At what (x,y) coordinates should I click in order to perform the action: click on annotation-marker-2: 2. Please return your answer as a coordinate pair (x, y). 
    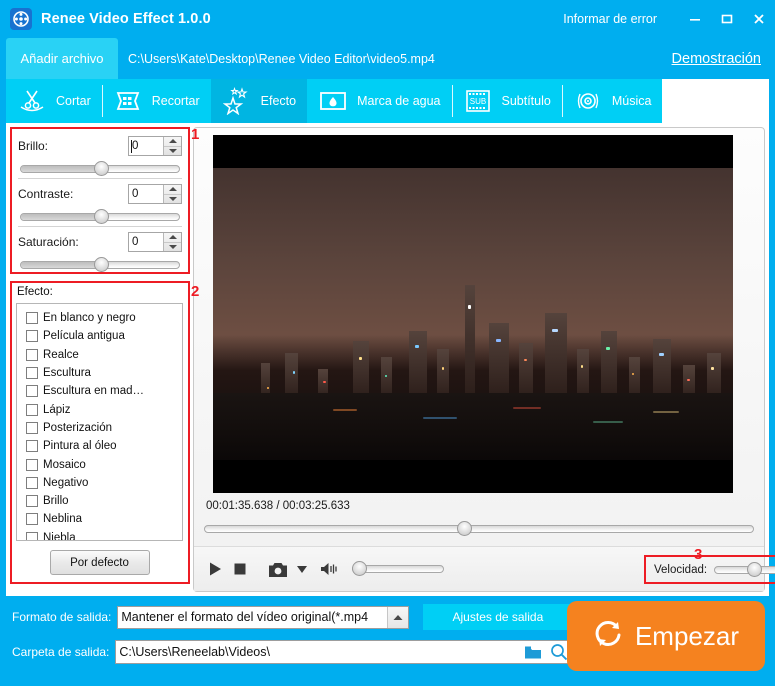
    Looking at the image, I should click on (195, 291).